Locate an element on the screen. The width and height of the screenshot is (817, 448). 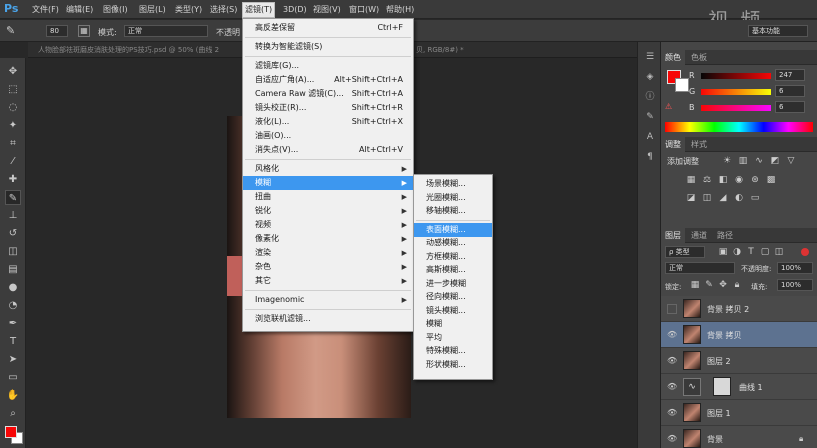
blur-submenu-item: 模糊 is located at coordinates (453, 324).